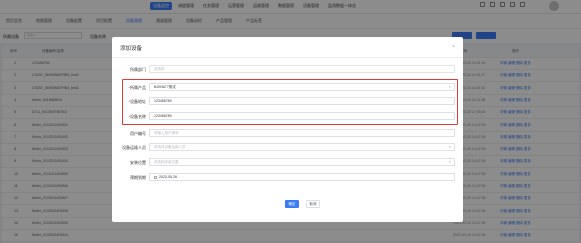 This screenshot has height=243, width=581. I want to click on dept-select: 请选择, so click(302, 69).